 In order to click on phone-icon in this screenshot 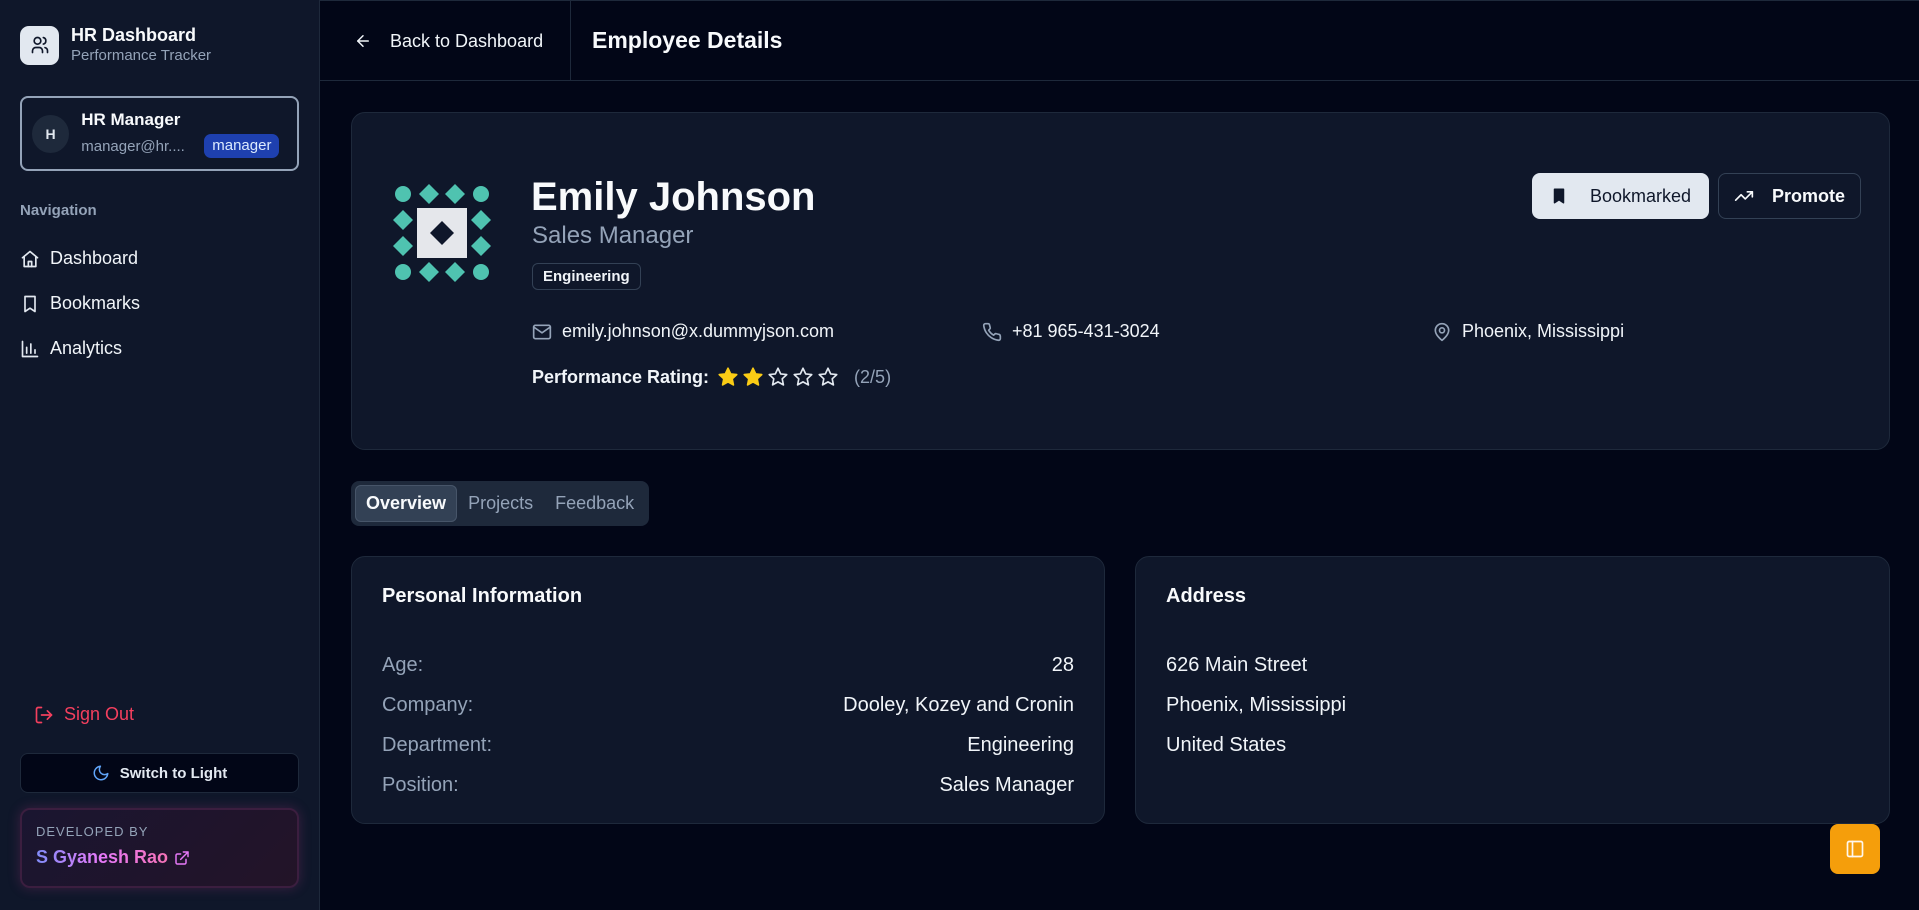, I will do `click(992, 332)`.